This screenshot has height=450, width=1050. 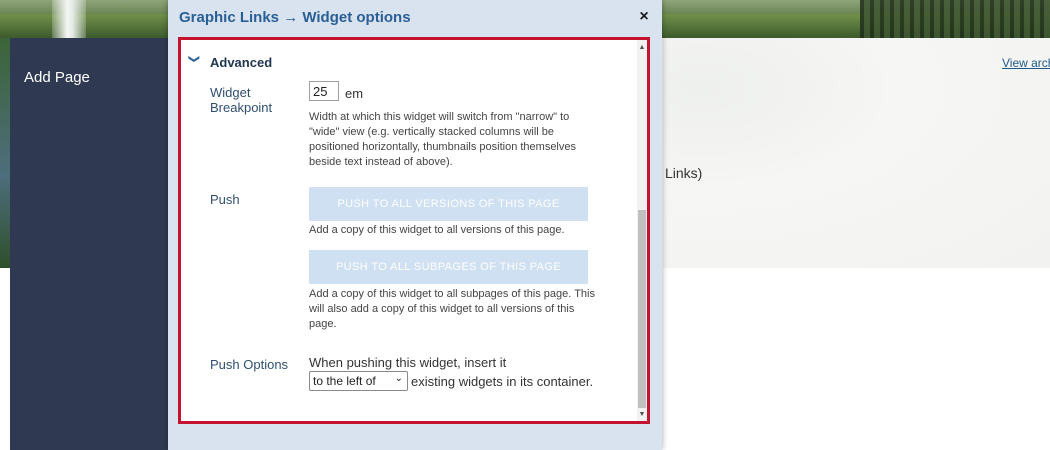 I want to click on push-position-select: to the left of ⌄, so click(x=358, y=381).